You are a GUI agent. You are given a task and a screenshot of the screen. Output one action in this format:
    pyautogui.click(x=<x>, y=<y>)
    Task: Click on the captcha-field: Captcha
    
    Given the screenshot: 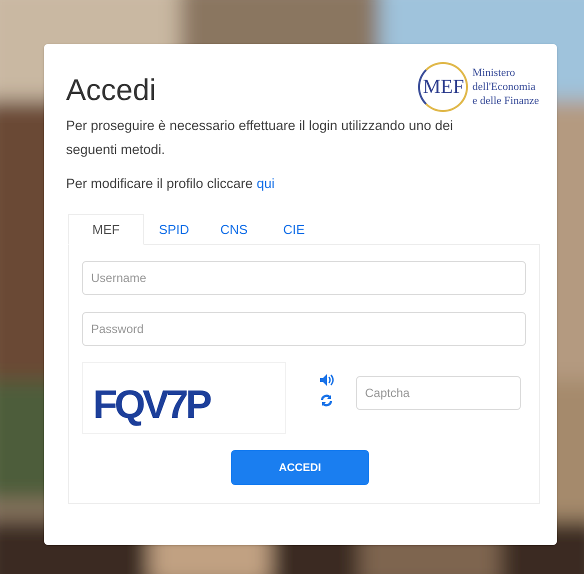 What is the action you would take?
    pyautogui.click(x=438, y=393)
    